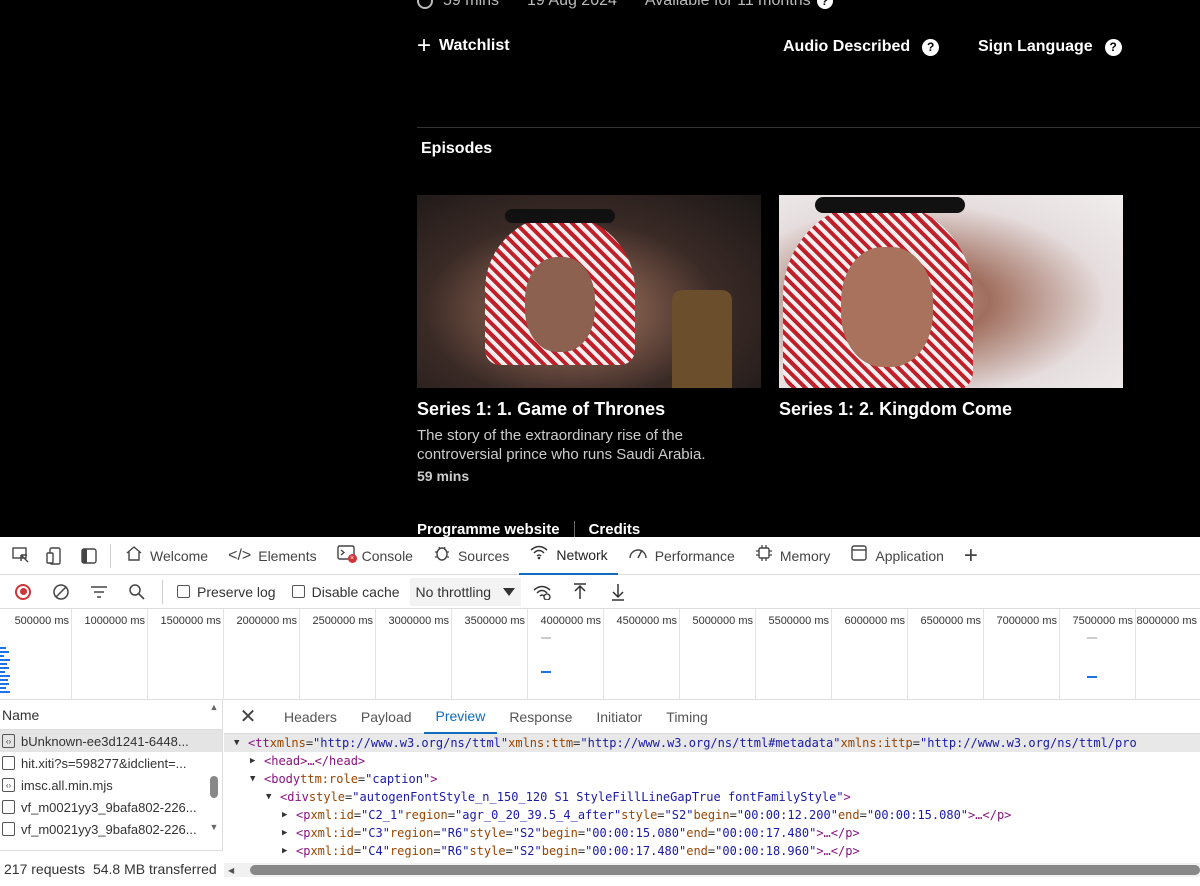  I want to click on tab-label: Console, so click(387, 555).